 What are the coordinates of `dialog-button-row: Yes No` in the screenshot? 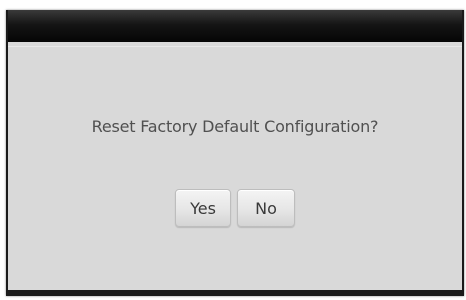 It's located at (235, 208).